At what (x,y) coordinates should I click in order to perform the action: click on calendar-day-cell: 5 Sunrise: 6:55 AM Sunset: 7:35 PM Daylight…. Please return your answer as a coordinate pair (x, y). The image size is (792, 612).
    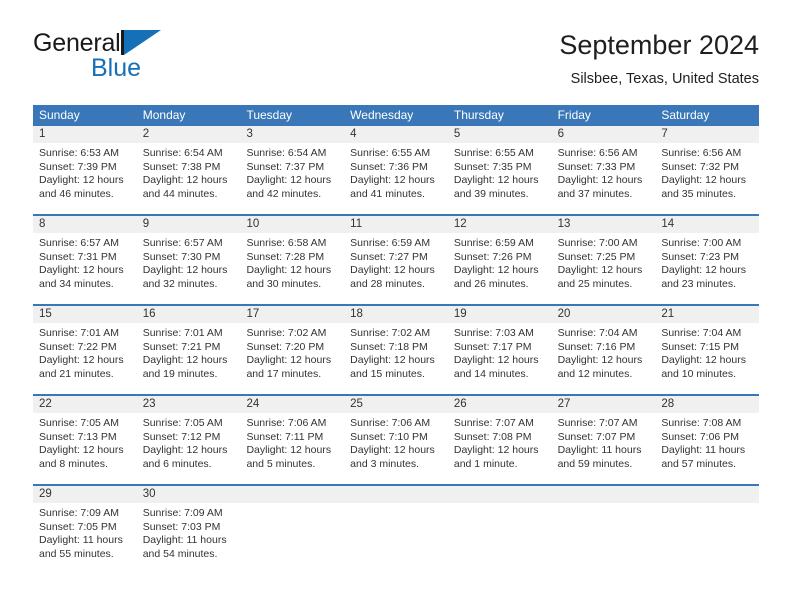
    Looking at the image, I should click on (499, 170).